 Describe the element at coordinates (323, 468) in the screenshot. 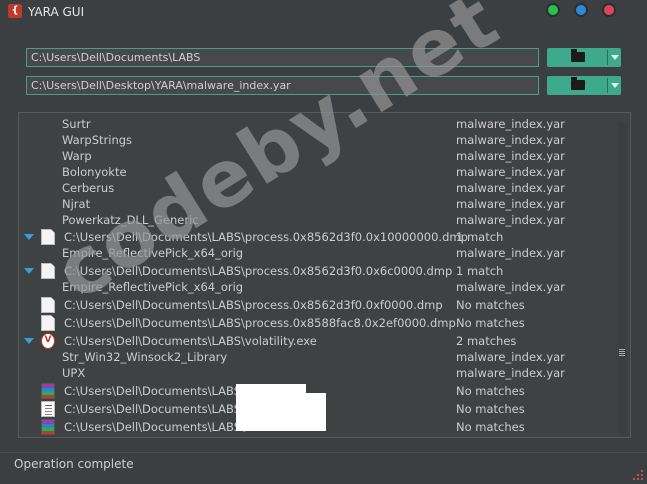

I see `status-bar: Operation complete` at that location.